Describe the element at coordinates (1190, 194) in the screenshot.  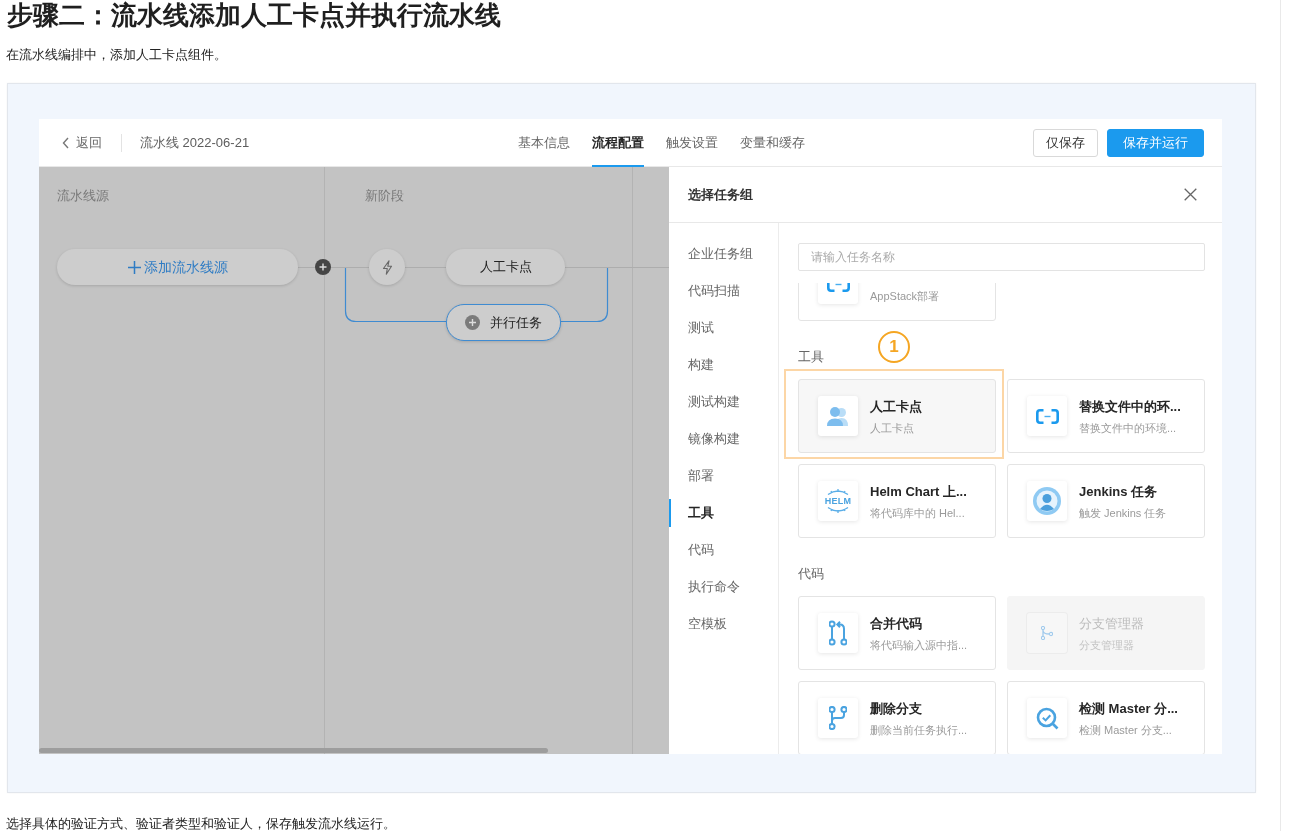
I see `close-icon` at that location.